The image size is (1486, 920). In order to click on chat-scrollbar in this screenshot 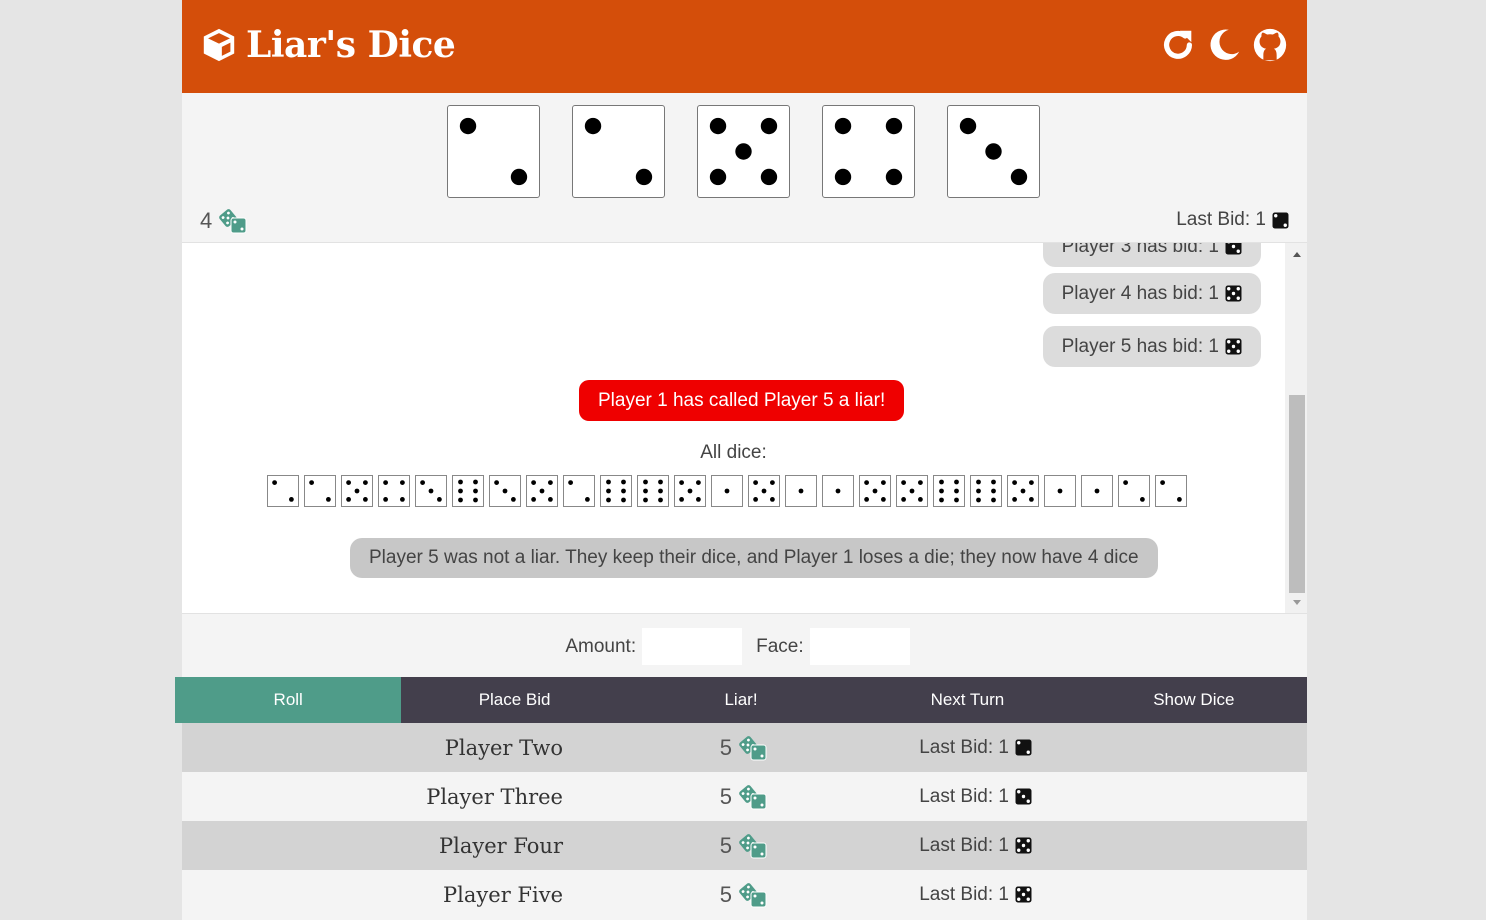, I will do `click(1296, 428)`.